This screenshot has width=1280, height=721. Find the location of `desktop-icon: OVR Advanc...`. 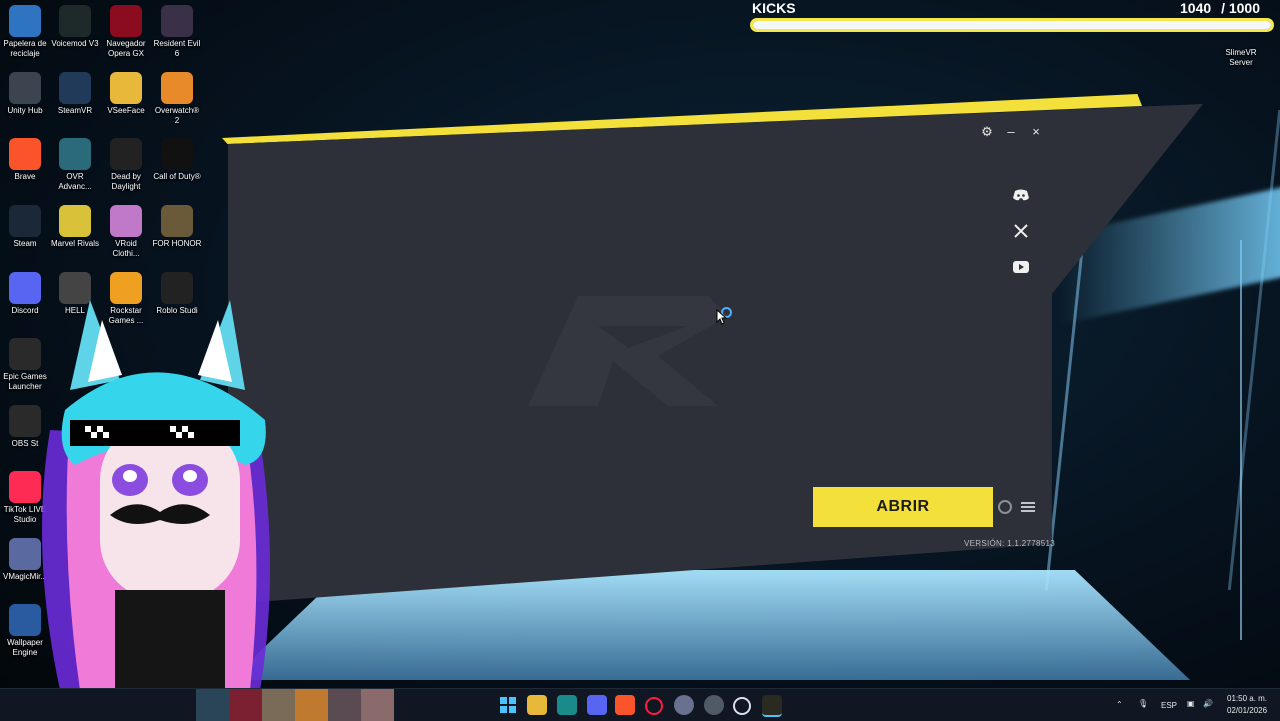

desktop-icon: OVR Advanc... is located at coordinates (75, 165).